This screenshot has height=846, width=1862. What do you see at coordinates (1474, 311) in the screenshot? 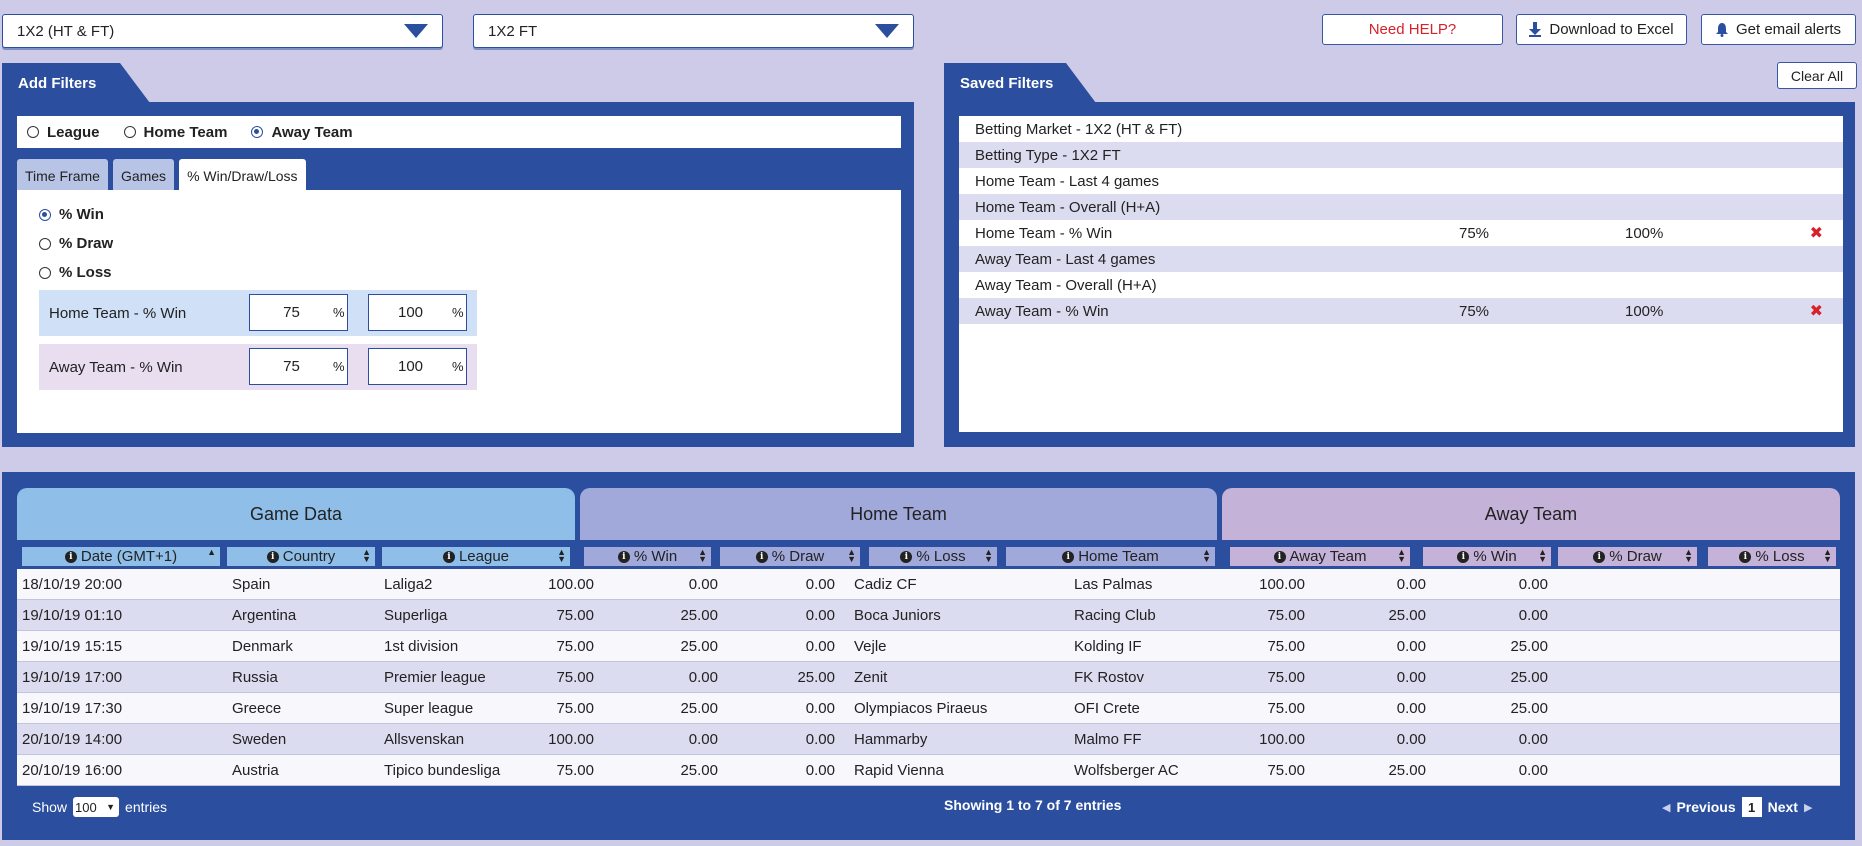
I see `saved-filter-min: 75%` at bounding box center [1474, 311].